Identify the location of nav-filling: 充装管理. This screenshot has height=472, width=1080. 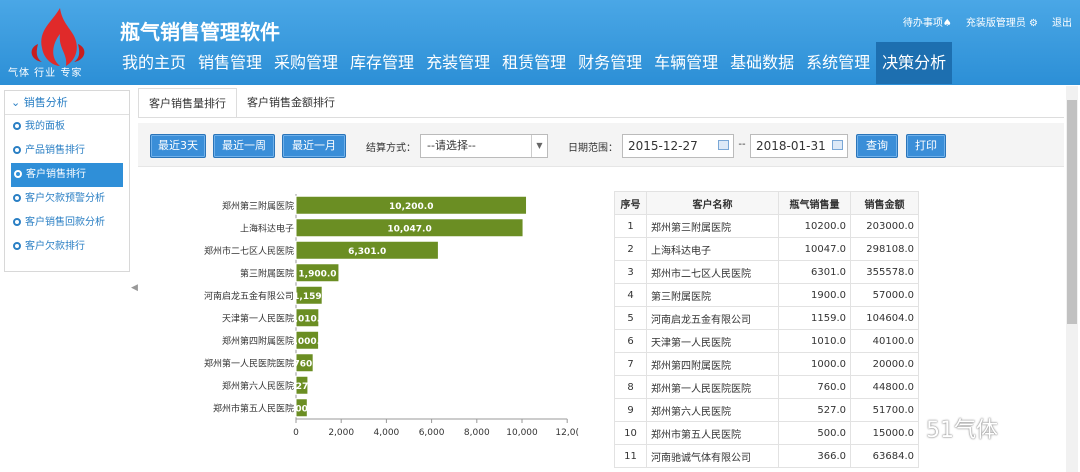
(458, 63).